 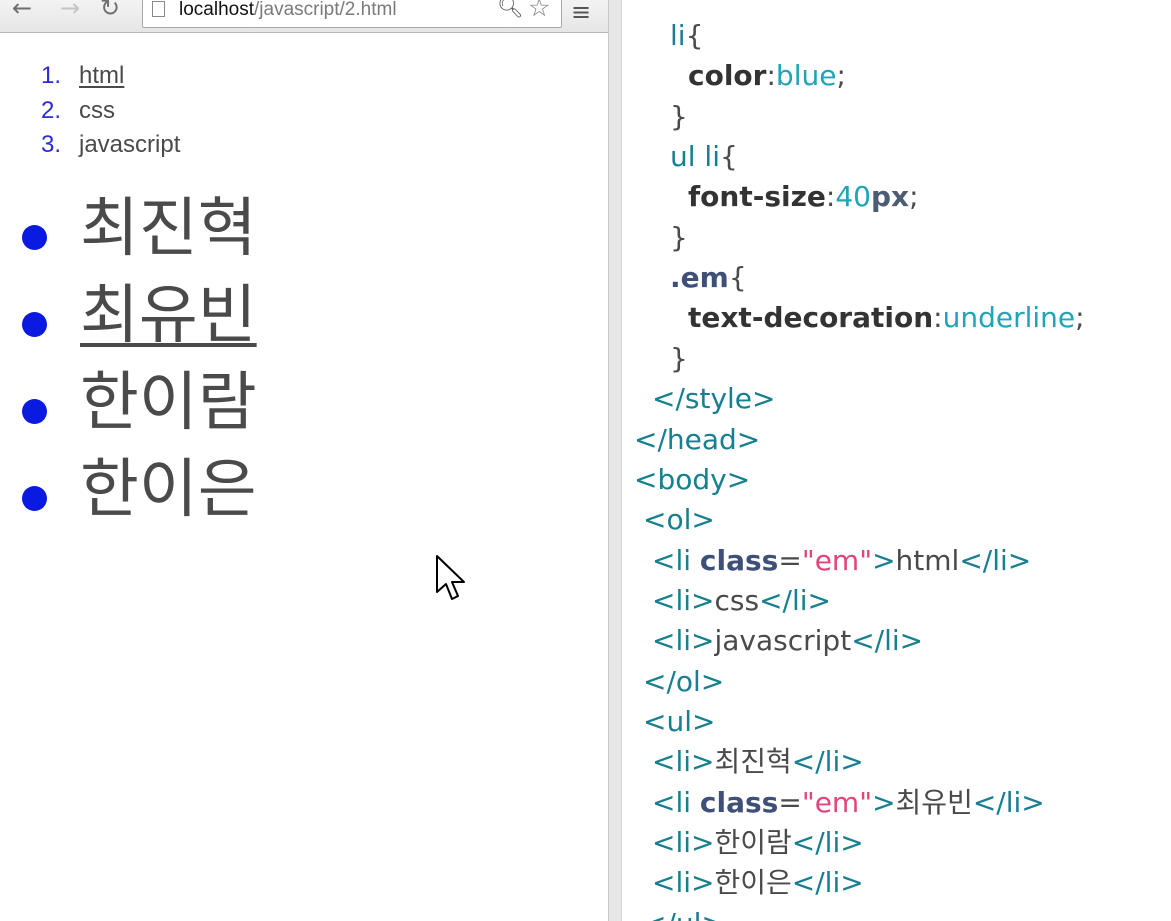 I want to click on list-number: 3., so click(x=51, y=144).